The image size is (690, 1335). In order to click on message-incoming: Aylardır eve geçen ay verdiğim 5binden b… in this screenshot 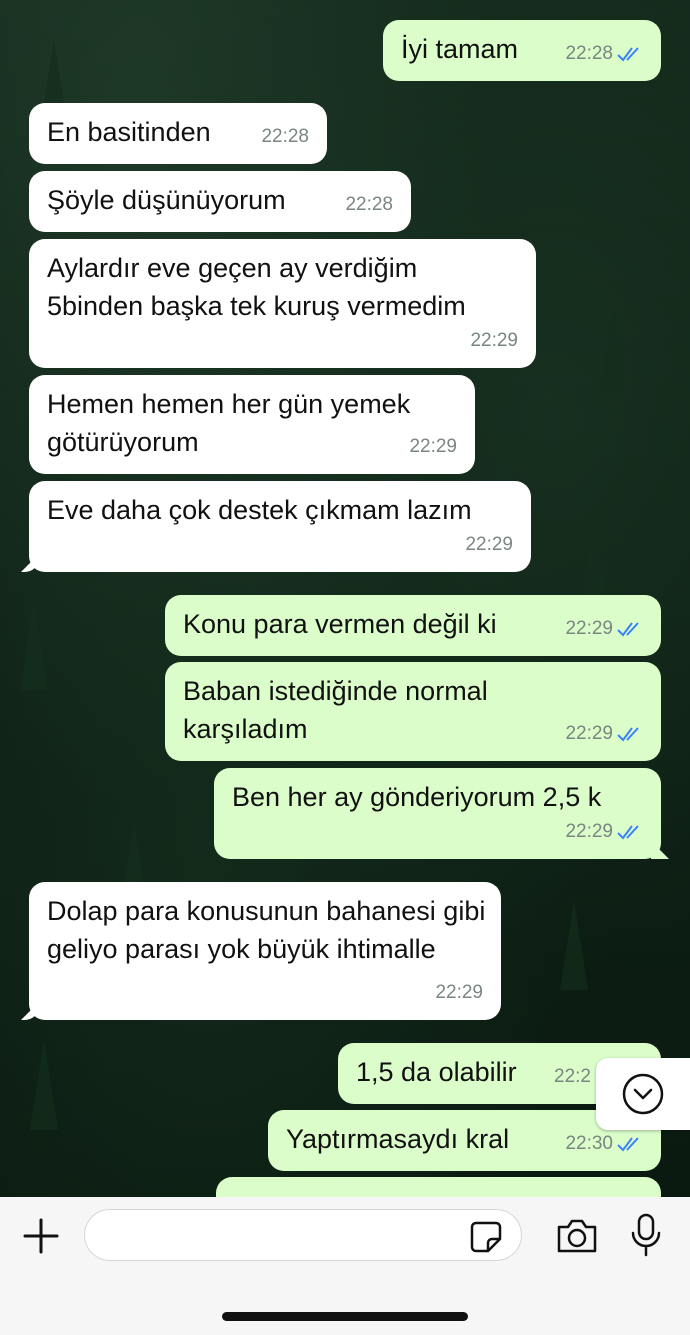, I will do `click(282, 303)`.